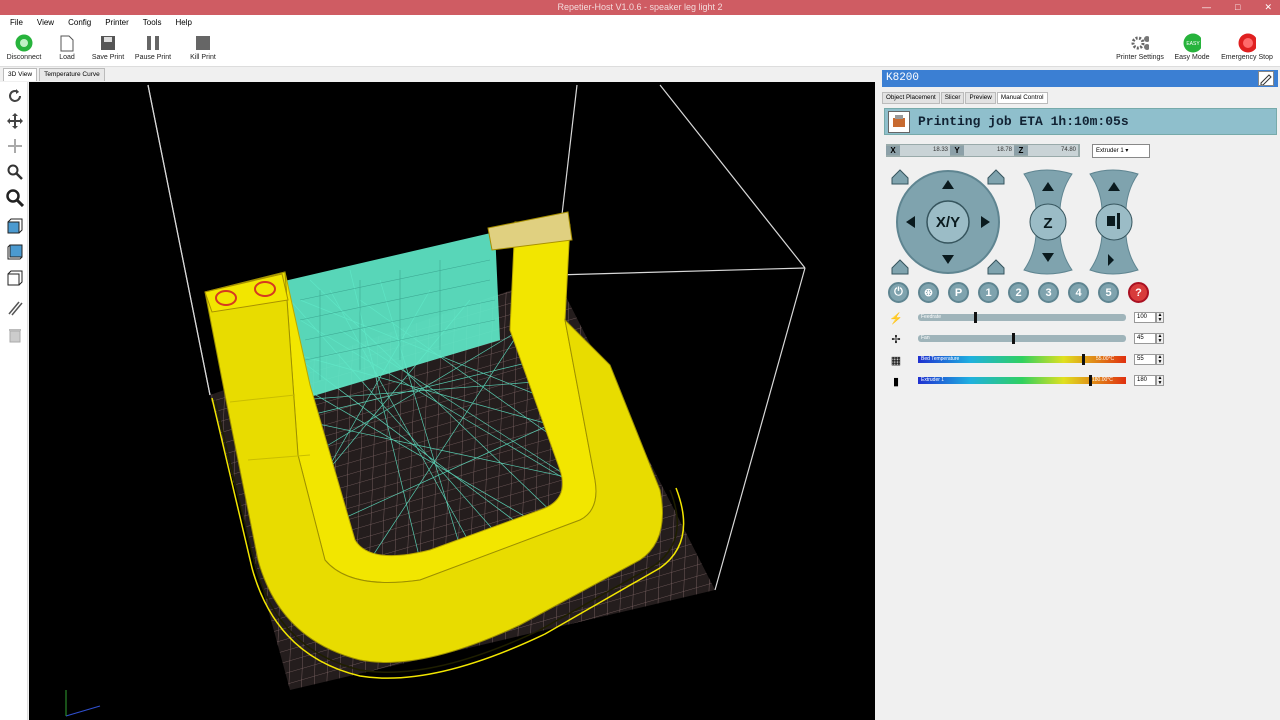 This screenshot has width=1280, height=720. I want to click on pencil-icon, so click(1266, 80).